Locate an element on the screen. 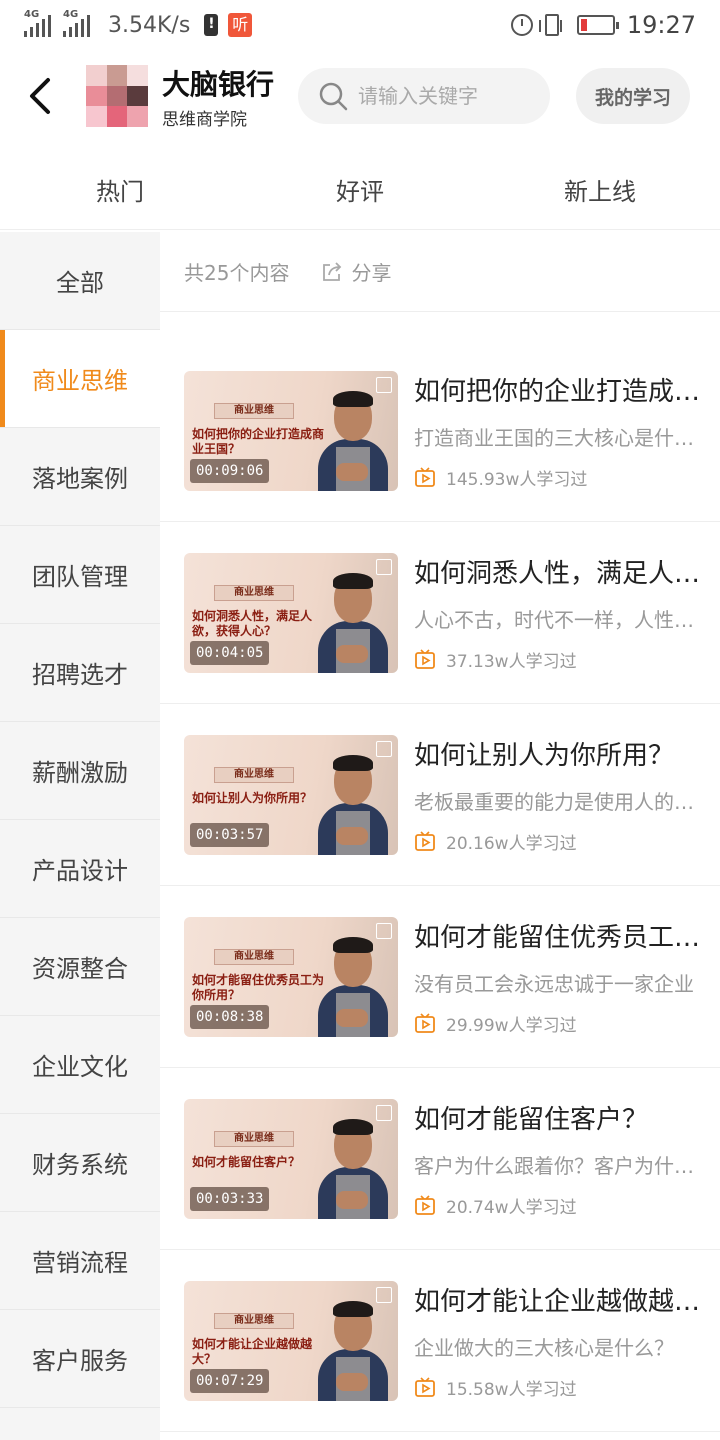 The width and height of the screenshot is (720, 1440). tab-new: 新上线 is located at coordinates (600, 189).